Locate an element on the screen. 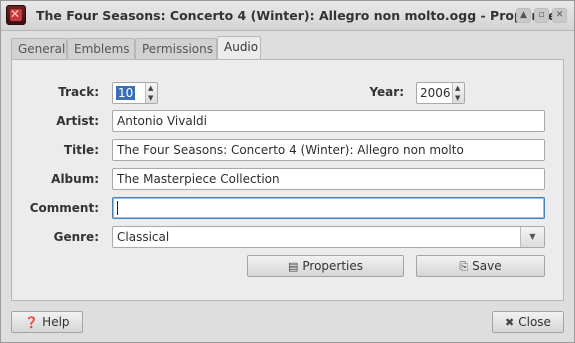  close-window-button: ✕ is located at coordinates (559, 15).